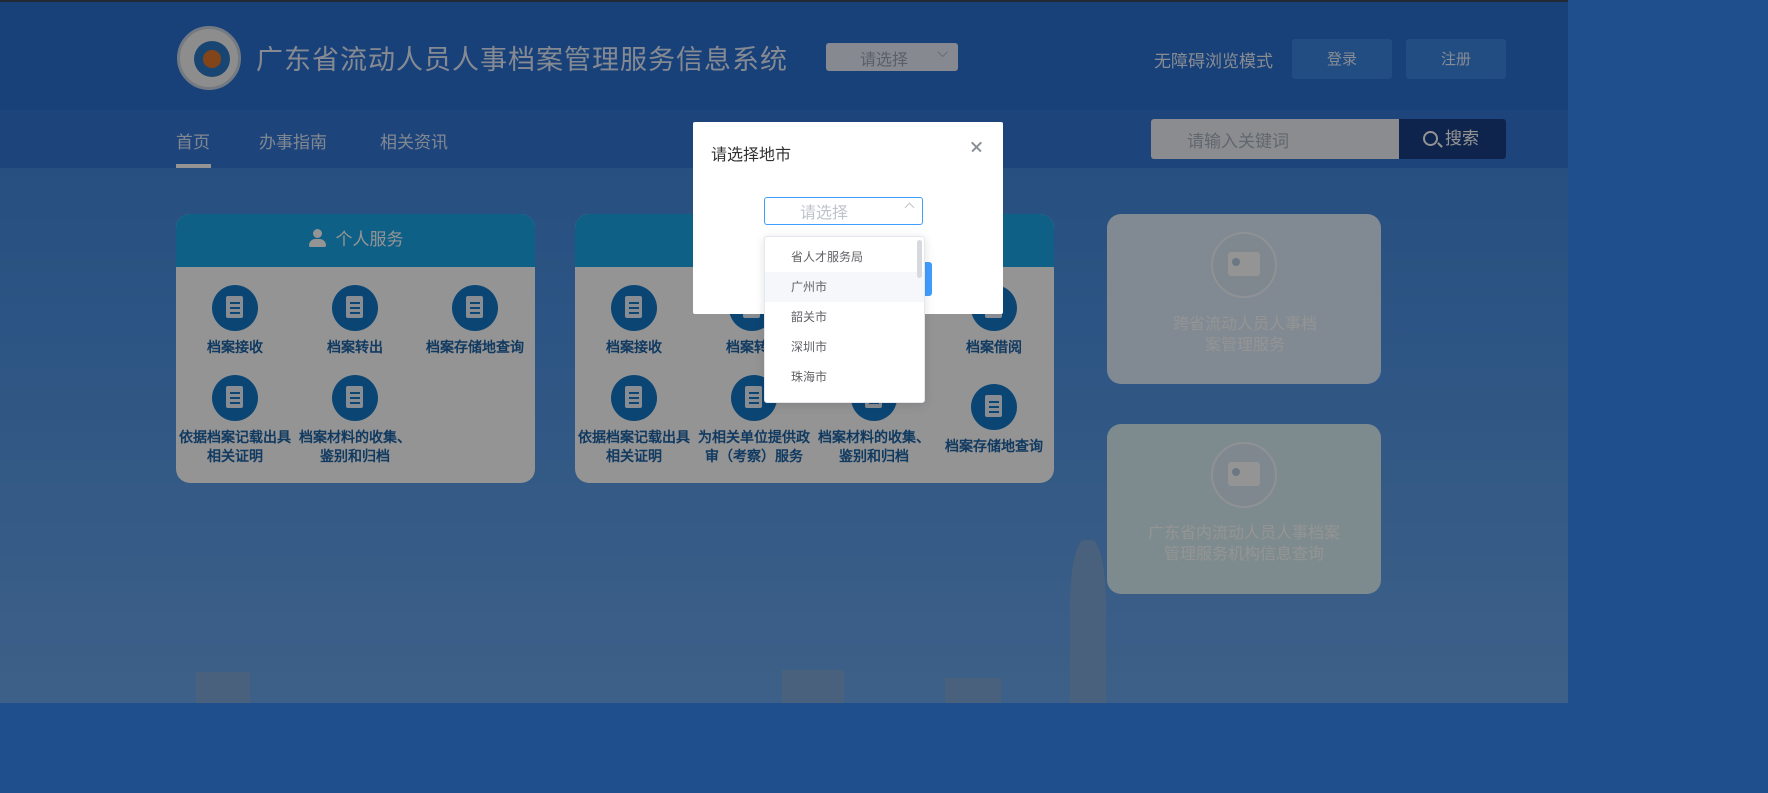  I want to click on city-select: 请选择, so click(843, 211).